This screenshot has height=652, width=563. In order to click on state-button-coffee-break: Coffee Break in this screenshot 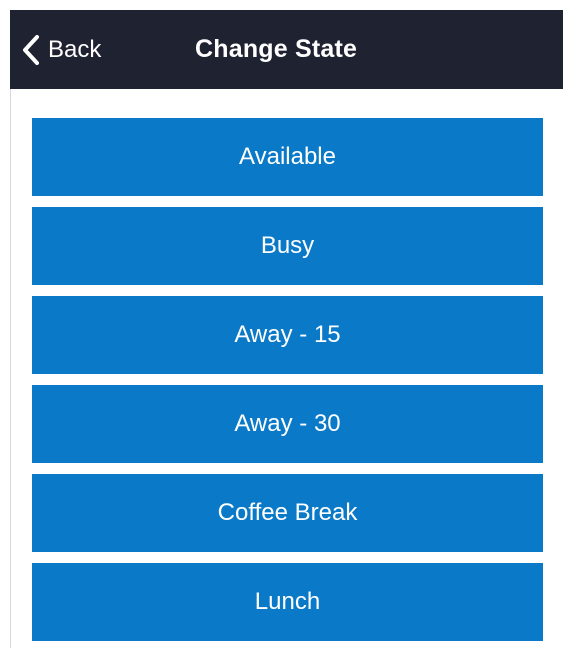, I will do `click(287, 513)`.